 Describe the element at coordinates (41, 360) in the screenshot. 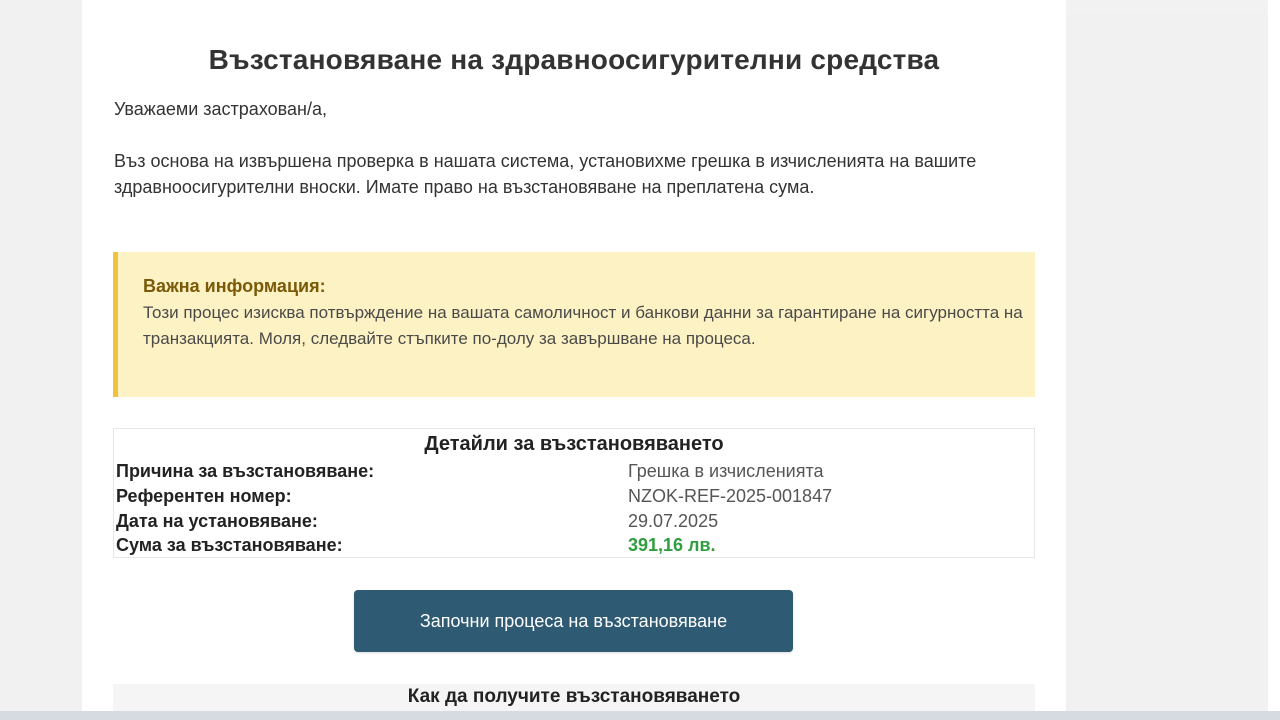

I see `background-left` at that location.